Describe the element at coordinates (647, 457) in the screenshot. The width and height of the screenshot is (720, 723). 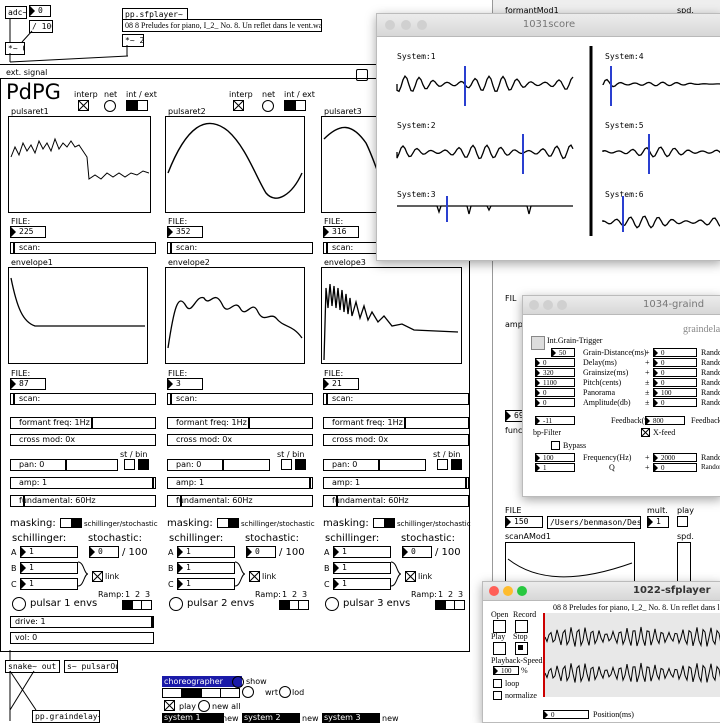
I see `freq-plus: +` at that location.